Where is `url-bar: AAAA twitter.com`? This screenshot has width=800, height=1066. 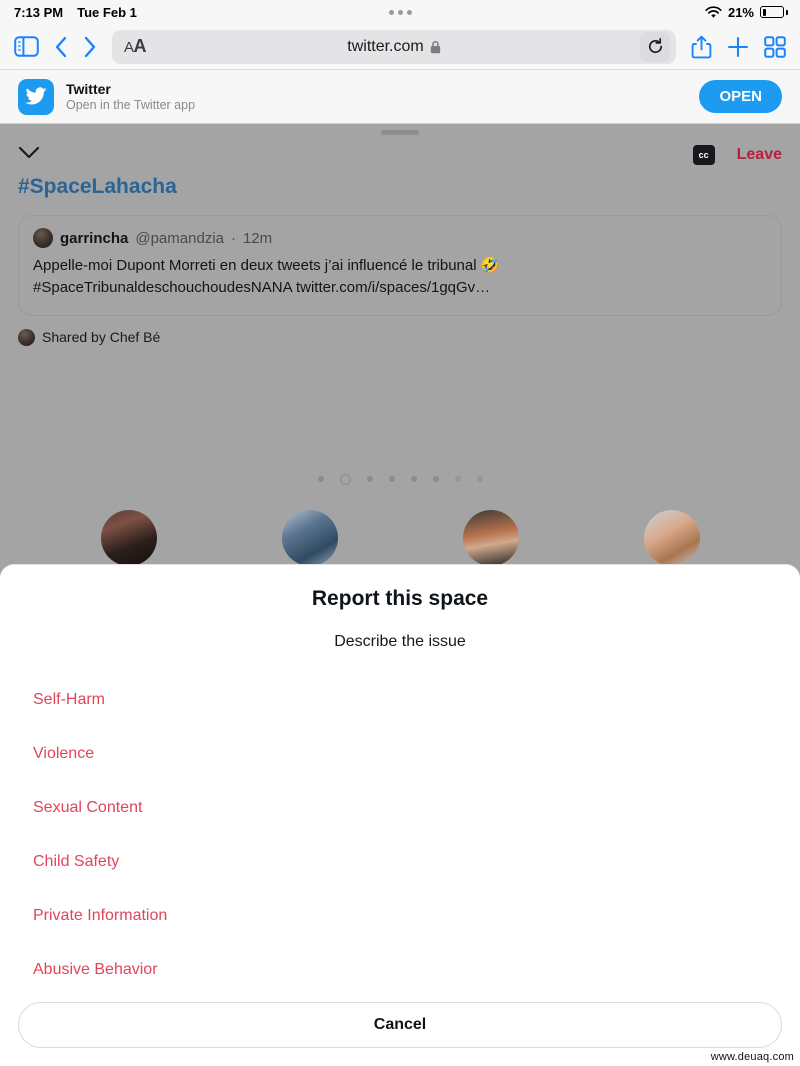 url-bar: AAAA twitter.com is located at coordinates (394, 46).